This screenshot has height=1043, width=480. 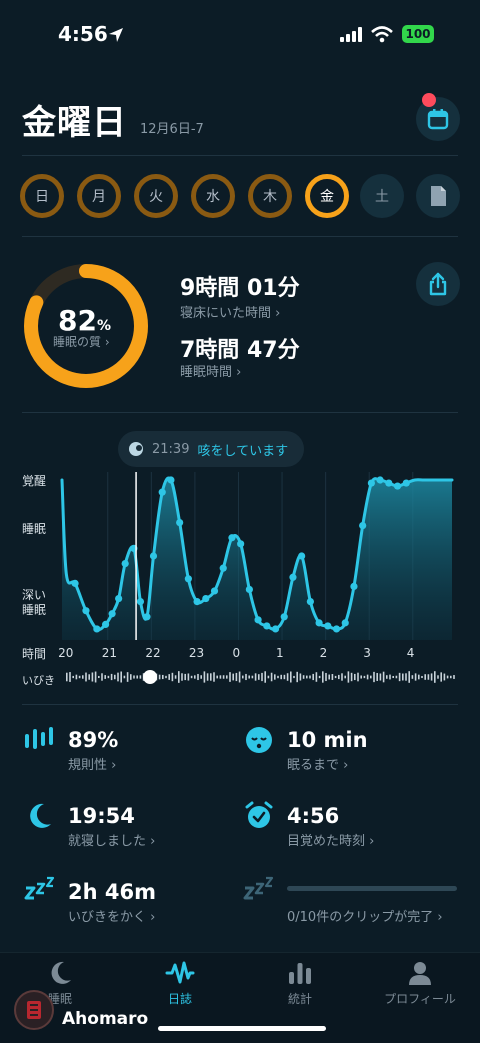 I want to click on event-pill: 21:39 咳をしています, so click(x=211, y=449).